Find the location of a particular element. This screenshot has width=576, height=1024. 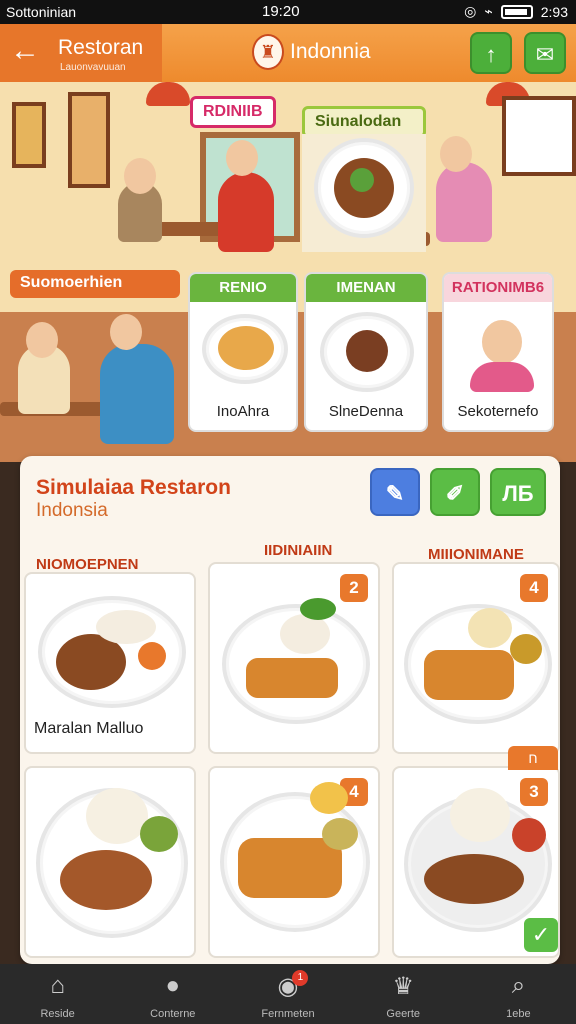

menu-card: IMENAN SlneDenna is located at coordinates (366, 352).